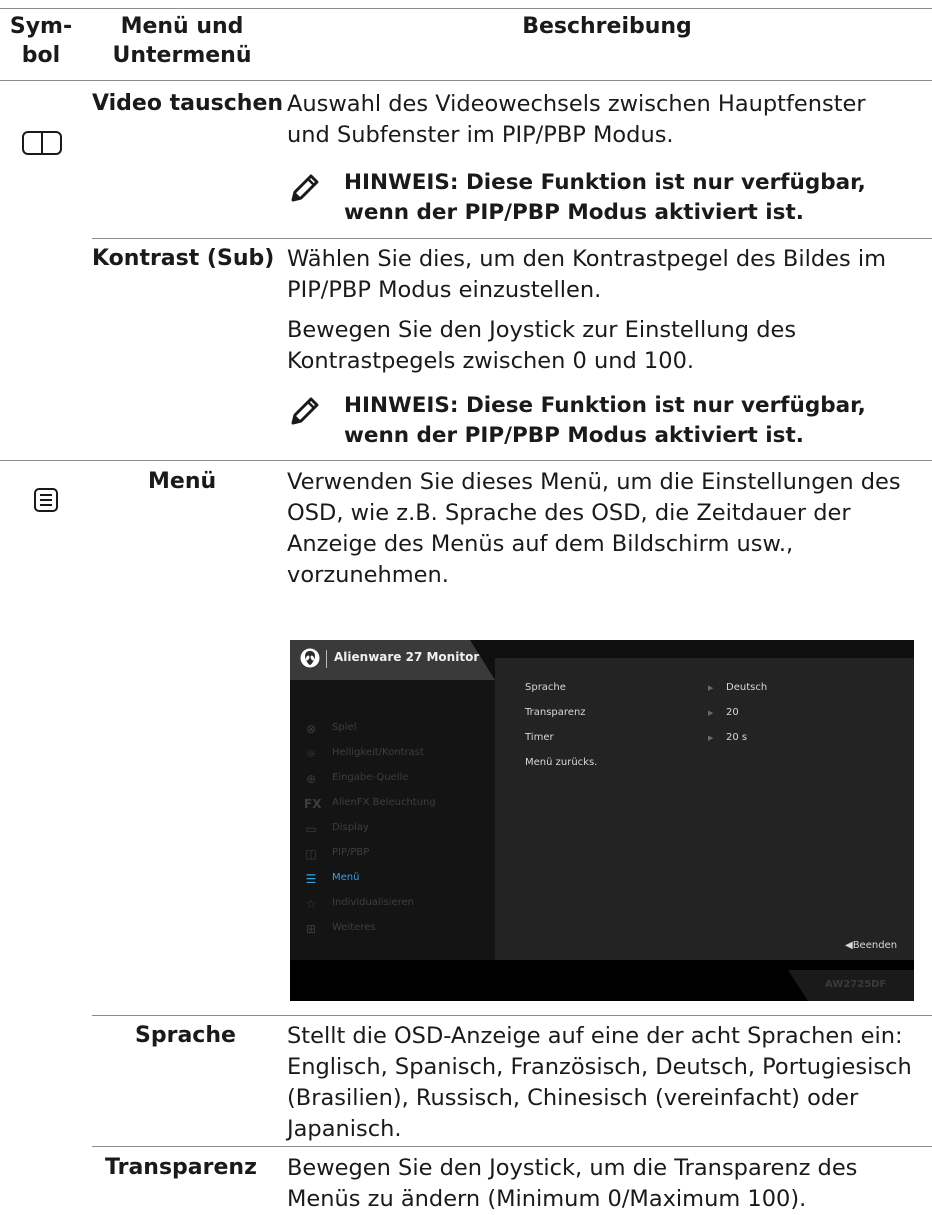 The width and height of the screenshot is (932, 1215). I want to click on osd-option-label: Menü zurücks., so click(561, 762).